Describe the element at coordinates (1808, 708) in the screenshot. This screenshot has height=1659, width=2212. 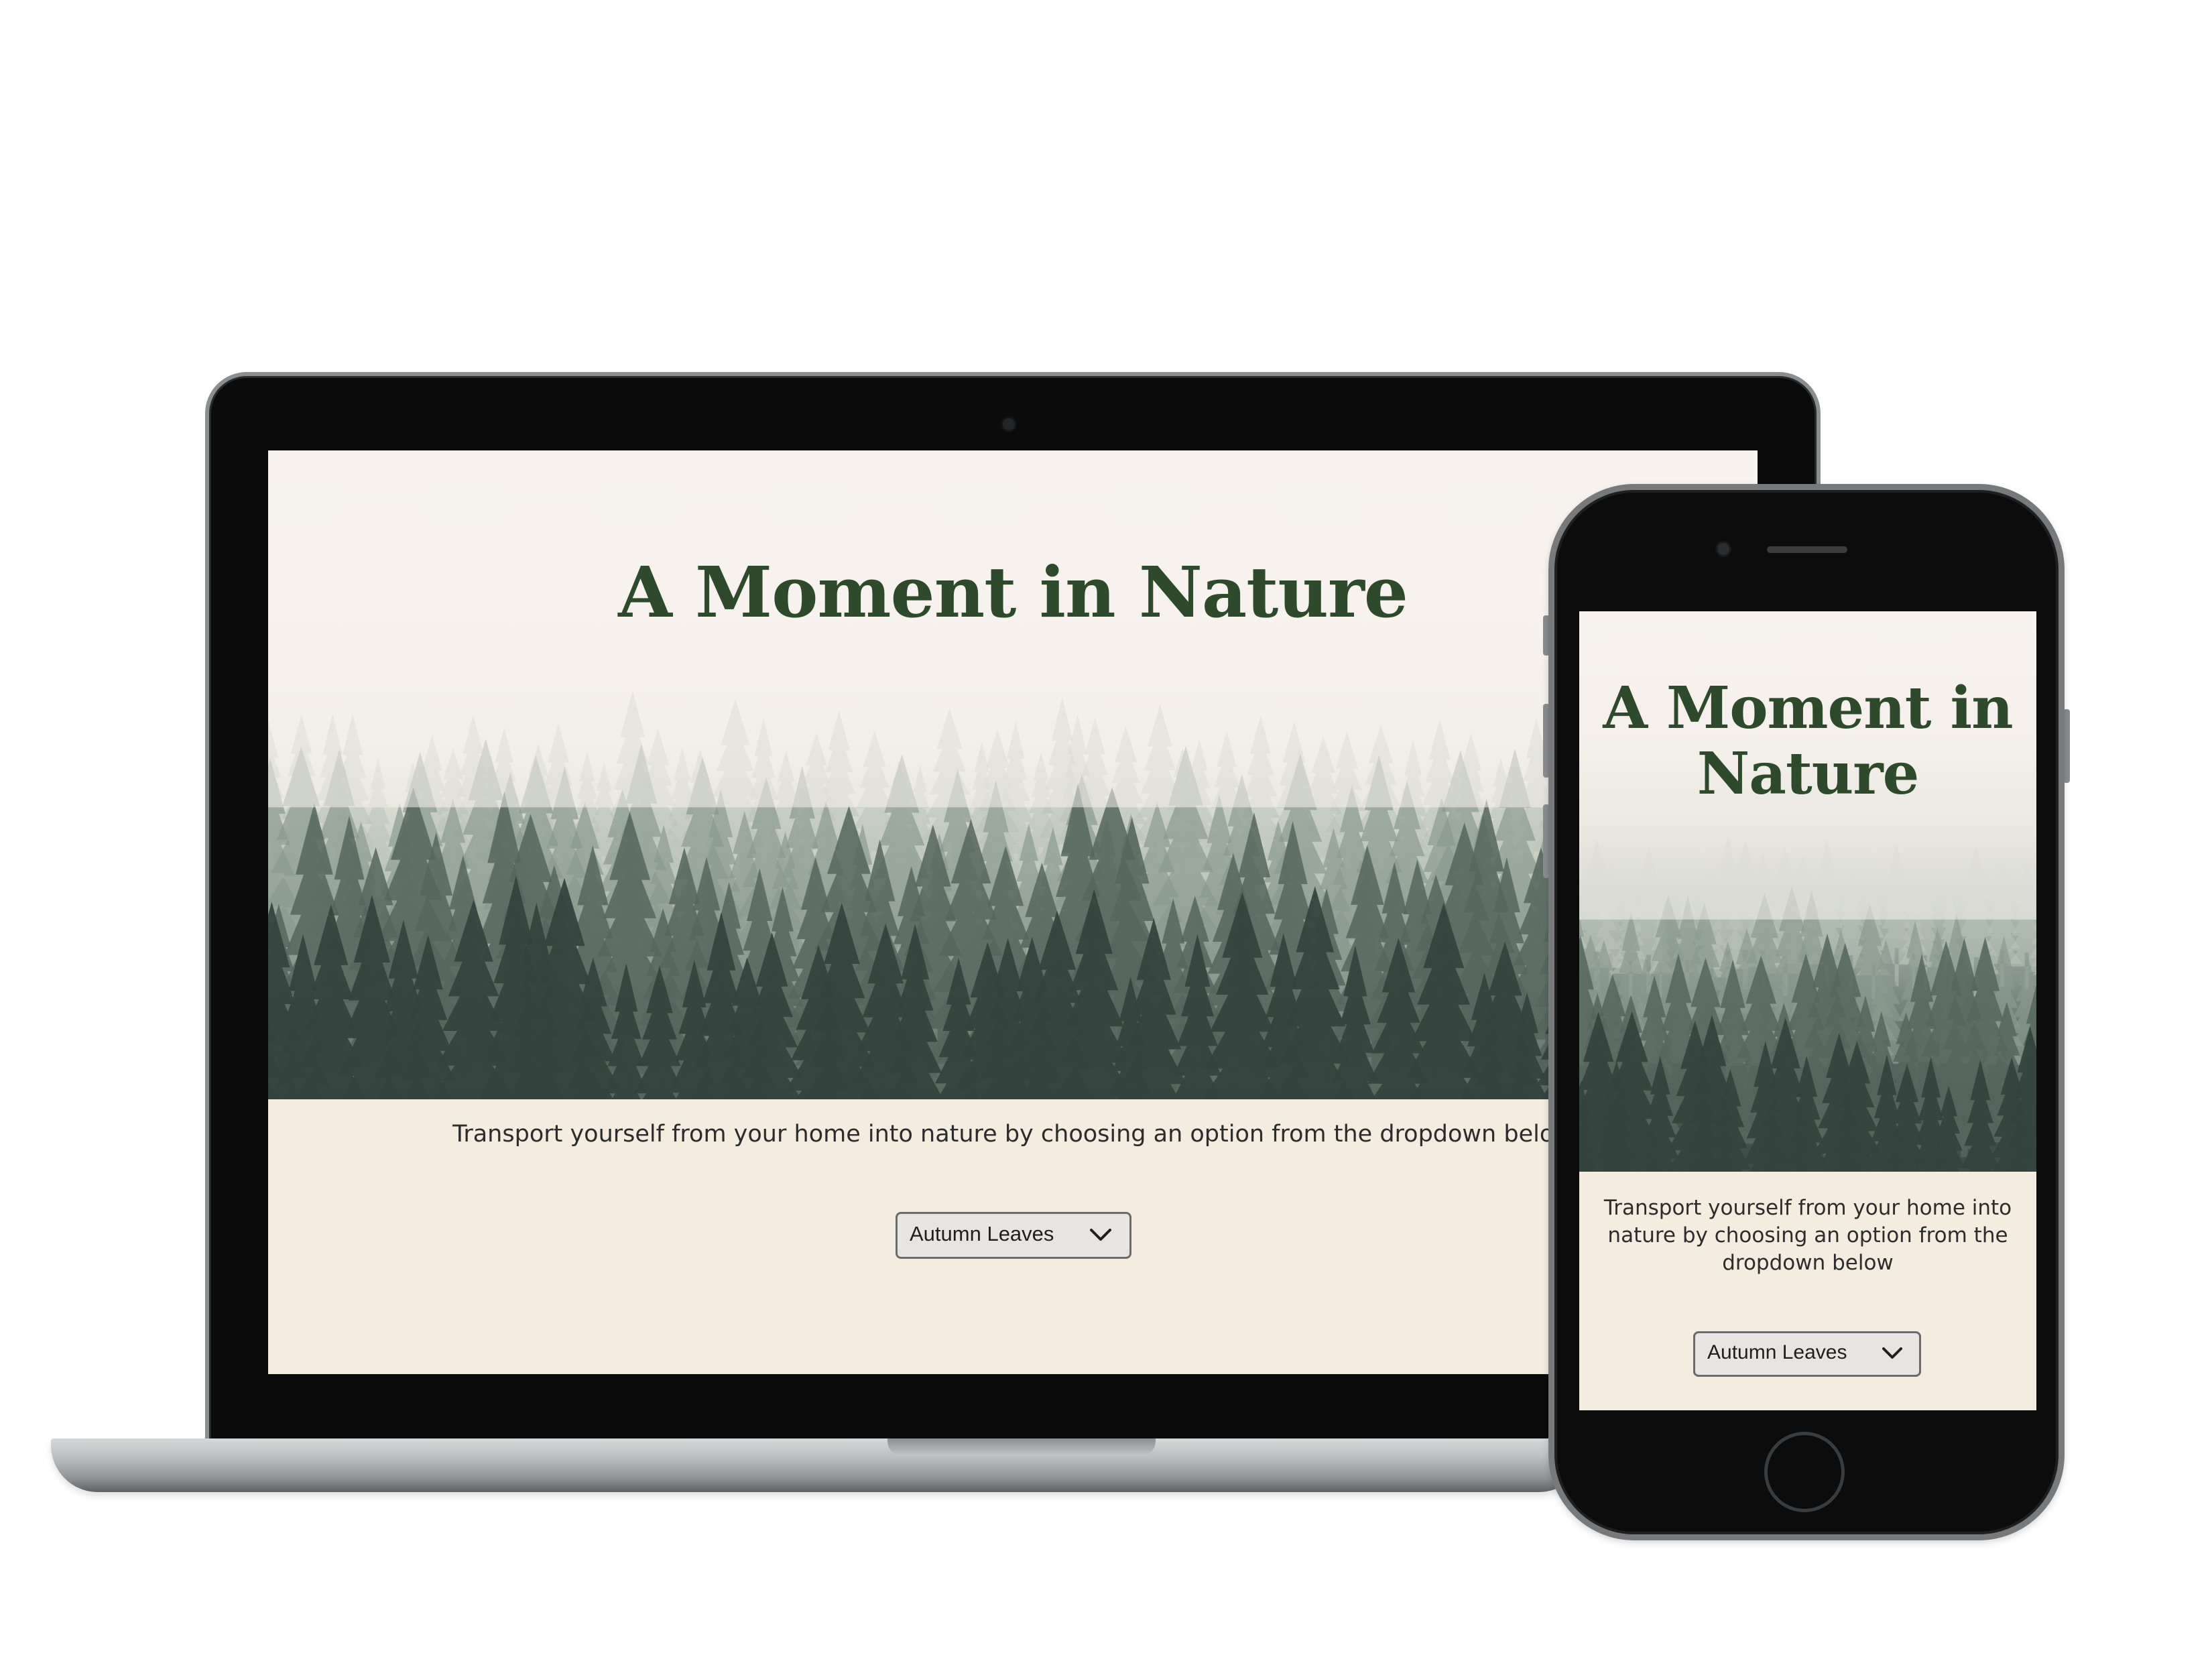
I see `phone-title-line-1: A Moment in` at that location.